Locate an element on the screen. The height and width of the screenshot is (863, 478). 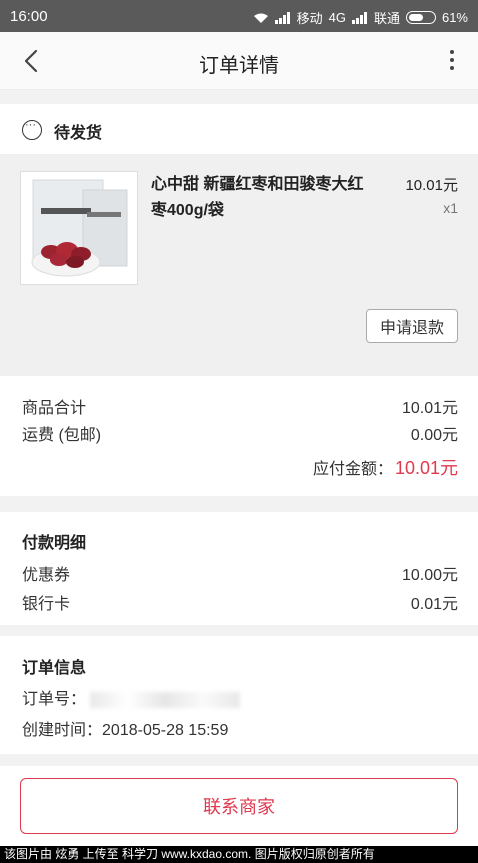
total-value: 10.01元 is located at coordinates (426, 468).